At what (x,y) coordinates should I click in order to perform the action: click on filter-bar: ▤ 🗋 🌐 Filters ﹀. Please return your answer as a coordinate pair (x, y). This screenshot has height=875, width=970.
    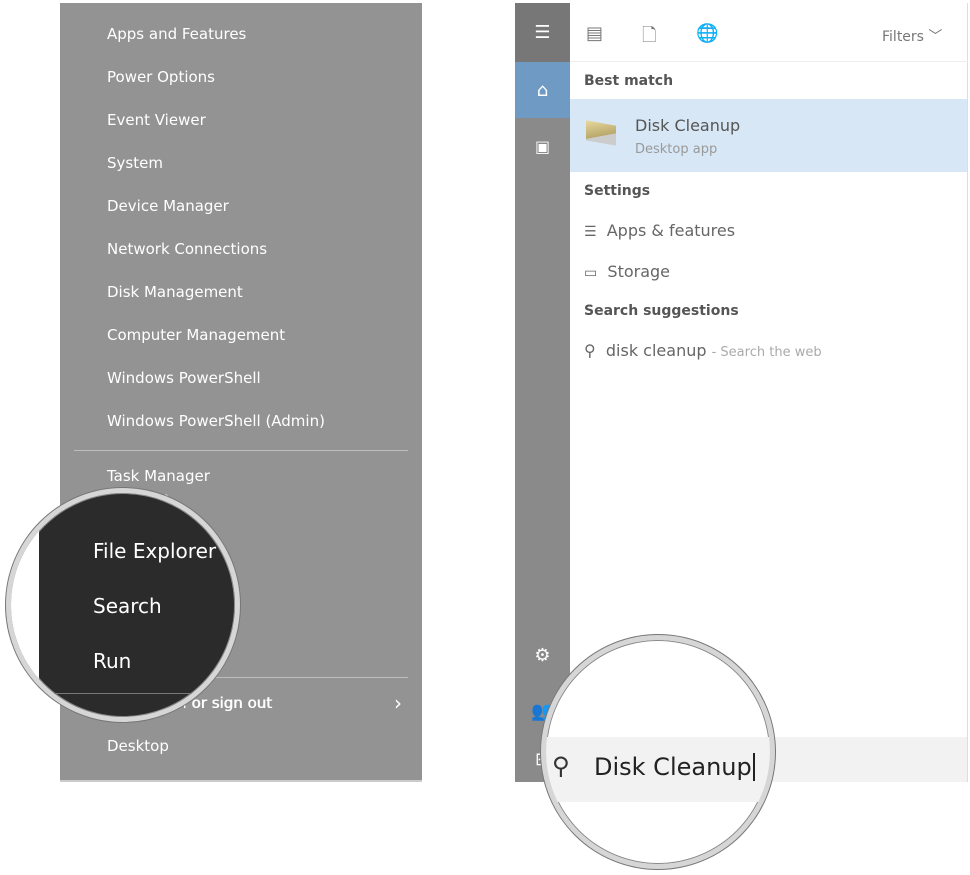
    Looking at the image, I should click on (769, 32).